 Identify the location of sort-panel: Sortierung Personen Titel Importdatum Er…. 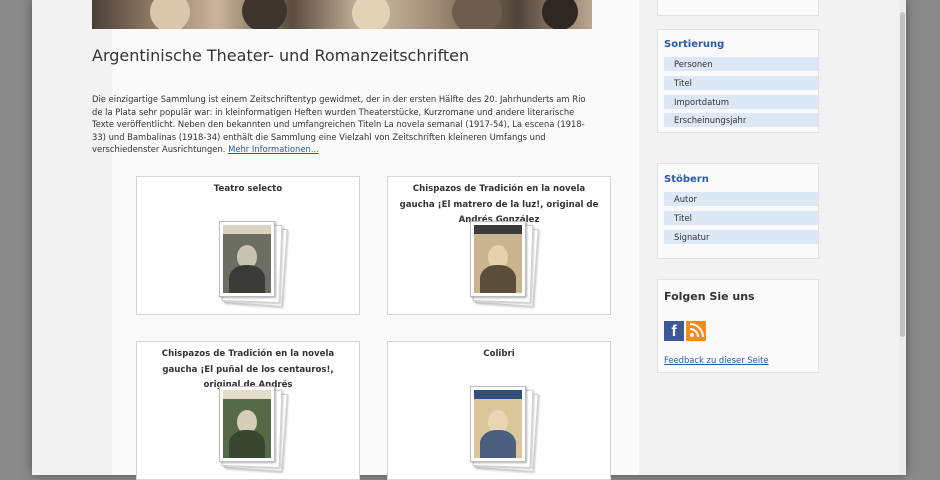
(738, 81).